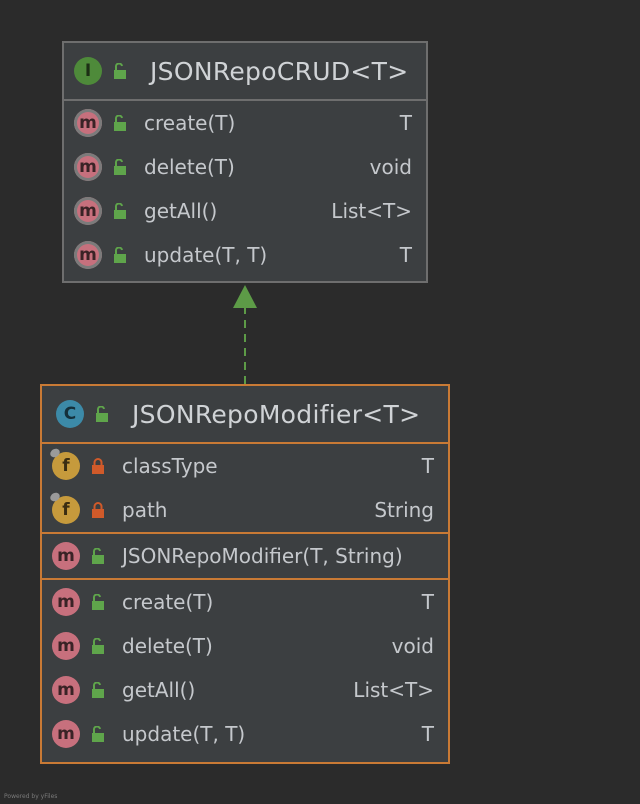  What do you see at coordinates (31, 796) in the screenshot?
I see `powered-by-footer: Powered by yFiles` at bounding box center [31, 796].